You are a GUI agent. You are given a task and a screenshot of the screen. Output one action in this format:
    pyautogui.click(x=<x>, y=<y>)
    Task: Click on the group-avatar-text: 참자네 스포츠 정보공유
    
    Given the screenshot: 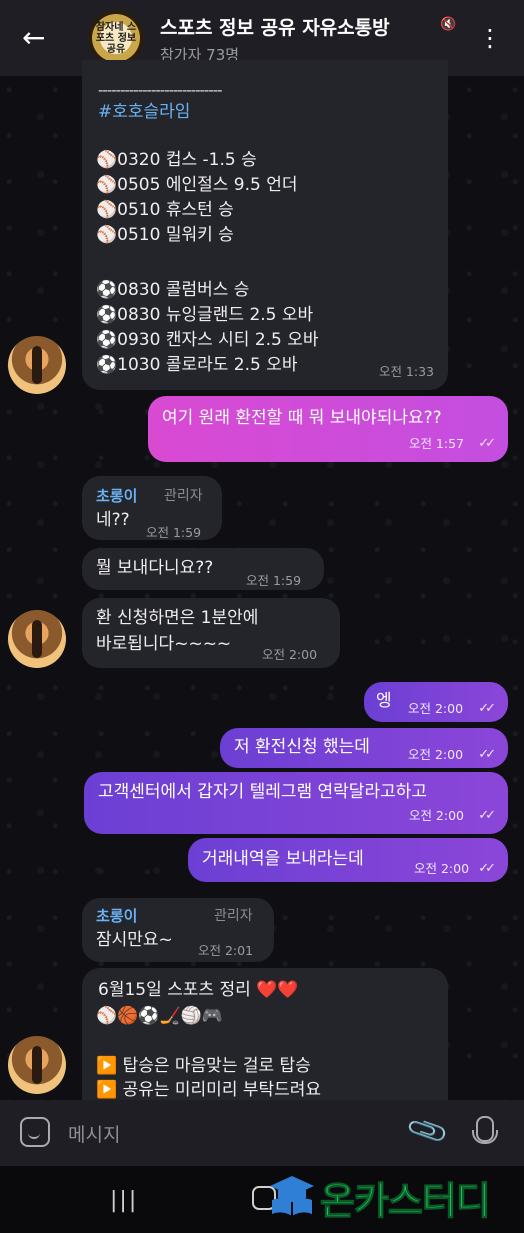 What is the action you would take?
    pyautogui.click(x=116, y=38)
    